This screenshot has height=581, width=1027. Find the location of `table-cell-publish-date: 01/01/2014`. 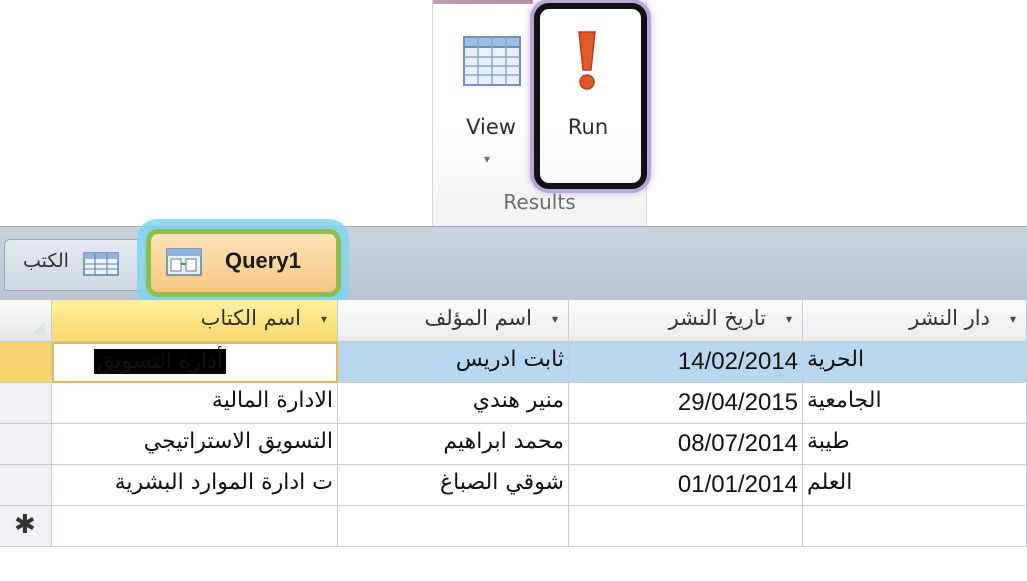

table-cell-publish-date: 01/01/2014 is located at coordinates (686, 485).